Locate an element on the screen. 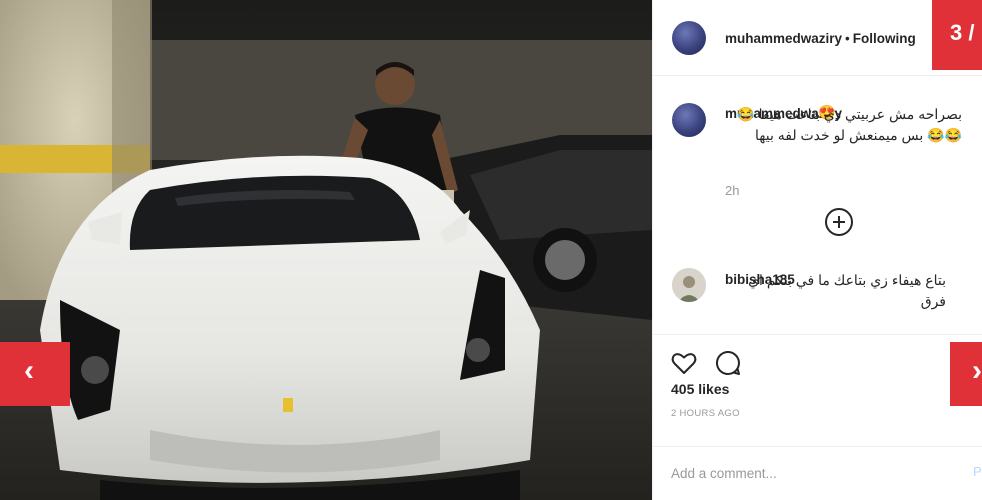  post-comment-button: P is located at coordinates (977, 471).